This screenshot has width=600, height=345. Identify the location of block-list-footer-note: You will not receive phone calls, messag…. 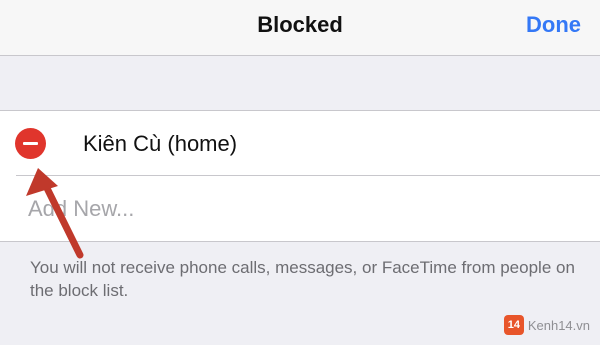
(302, 279).